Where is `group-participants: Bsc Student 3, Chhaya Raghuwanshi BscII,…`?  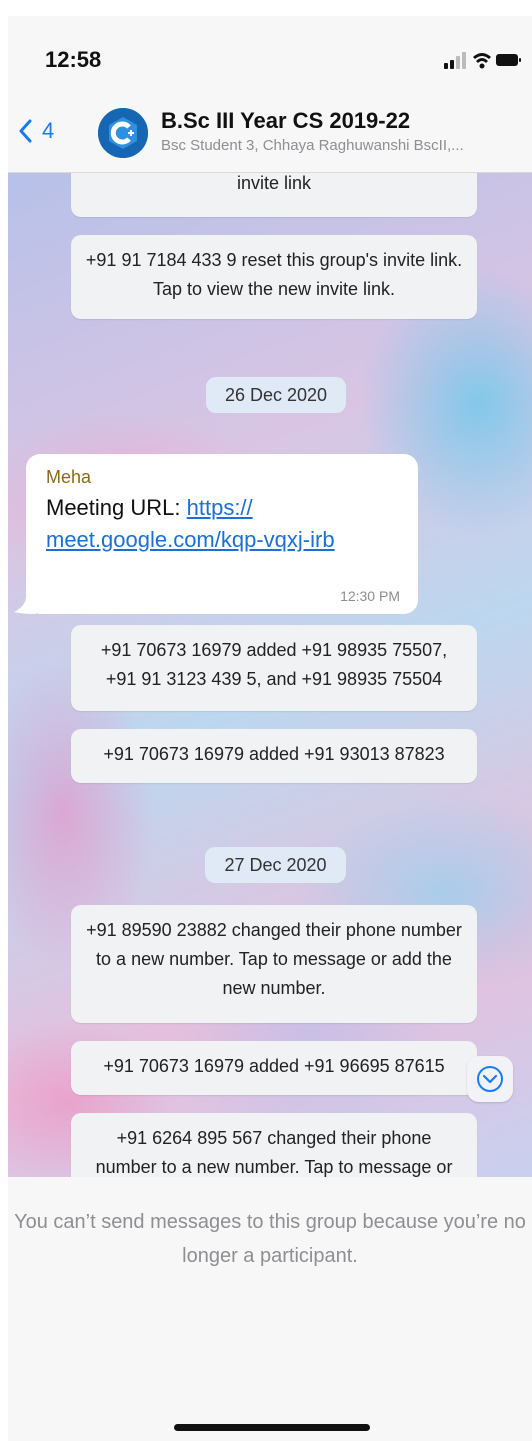 group-participants: Bsc Student 3, Chhaya Raghuwanshi BscII,… is located at coordinates (342, 145).